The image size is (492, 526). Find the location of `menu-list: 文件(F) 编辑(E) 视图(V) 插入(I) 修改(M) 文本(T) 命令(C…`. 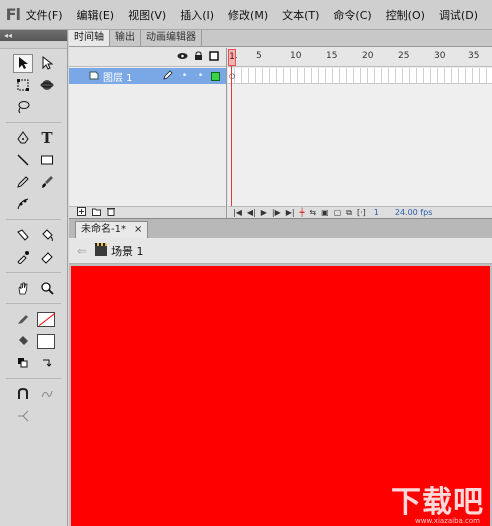

menu-list: 文件(F) 编辑(E) 视图(V) 插入(I) 修改(M) 文本(T) 命令(C… is located at coordinates (259, 15).